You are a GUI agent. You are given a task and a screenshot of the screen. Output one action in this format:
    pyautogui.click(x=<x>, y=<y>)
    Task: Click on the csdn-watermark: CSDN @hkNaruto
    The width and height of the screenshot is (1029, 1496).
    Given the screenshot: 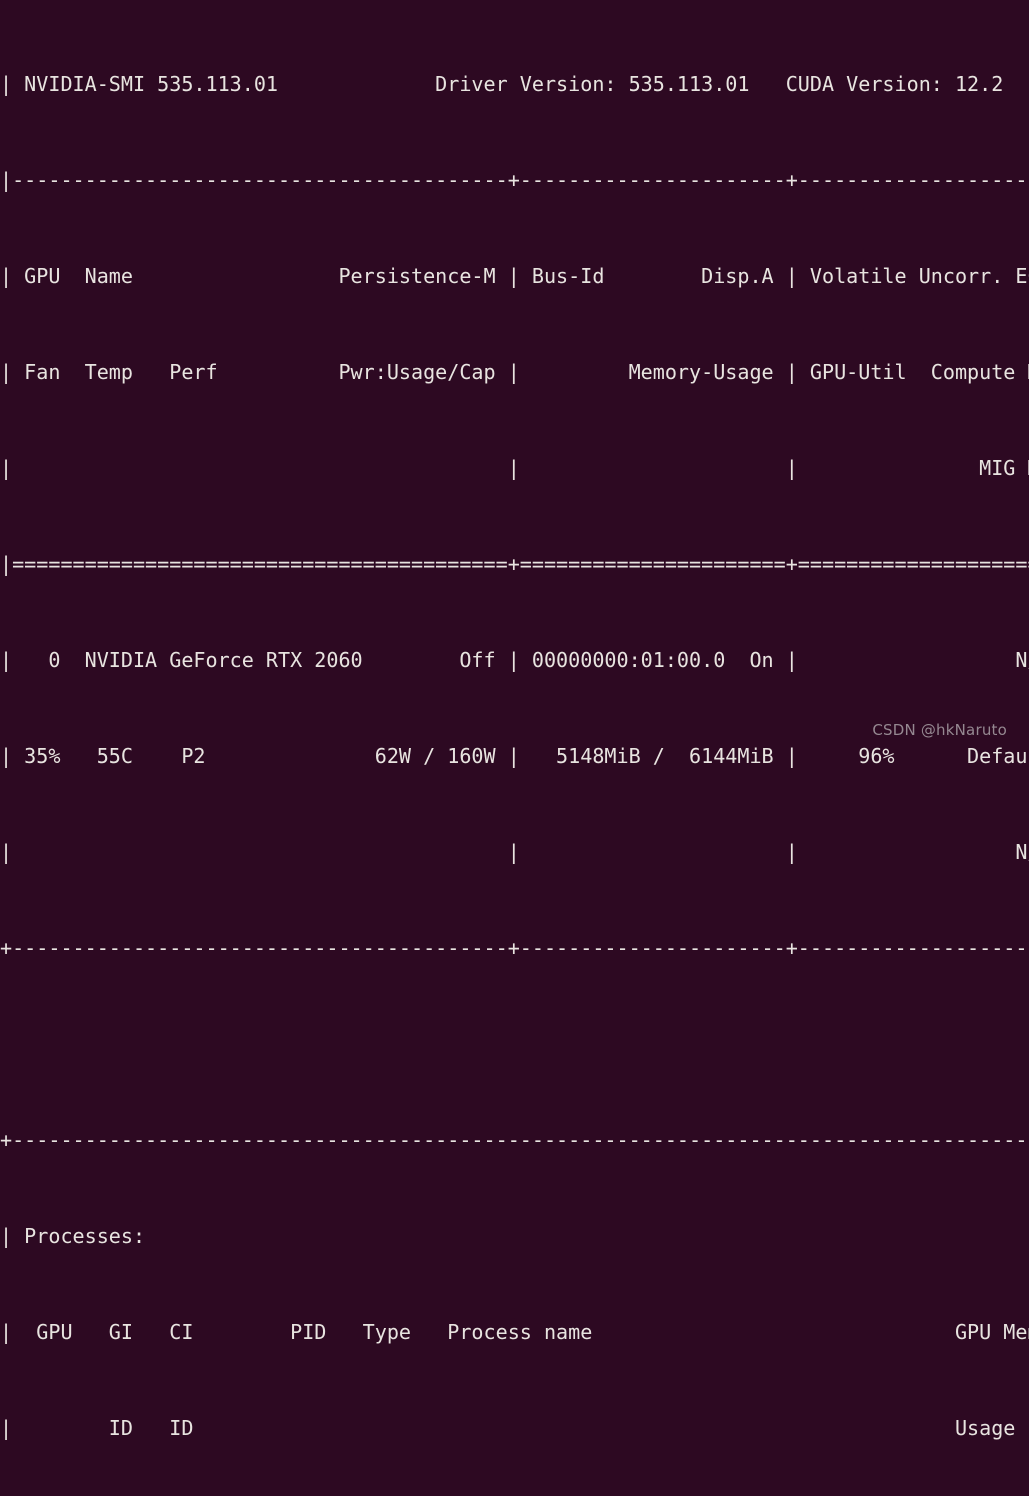 What is the action you would take?
    pyautogui.click(x=939, y=730)
    